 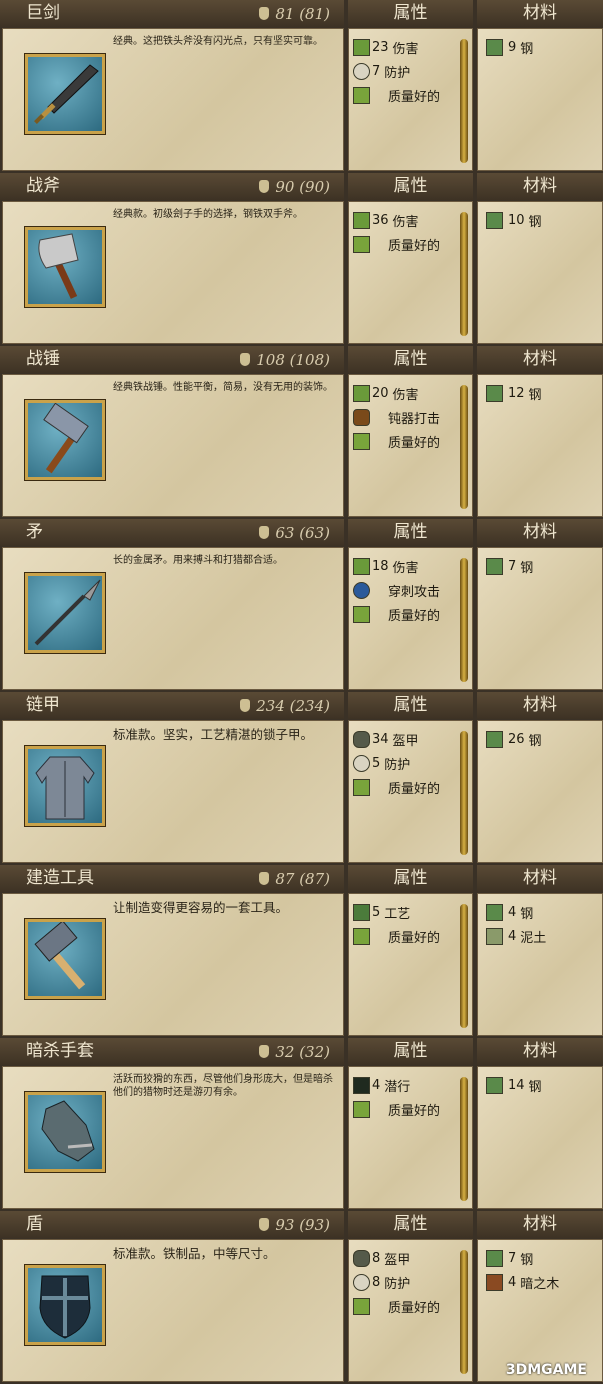 I want to click on material-list: 14 钢, so click(x=541, y=1085).